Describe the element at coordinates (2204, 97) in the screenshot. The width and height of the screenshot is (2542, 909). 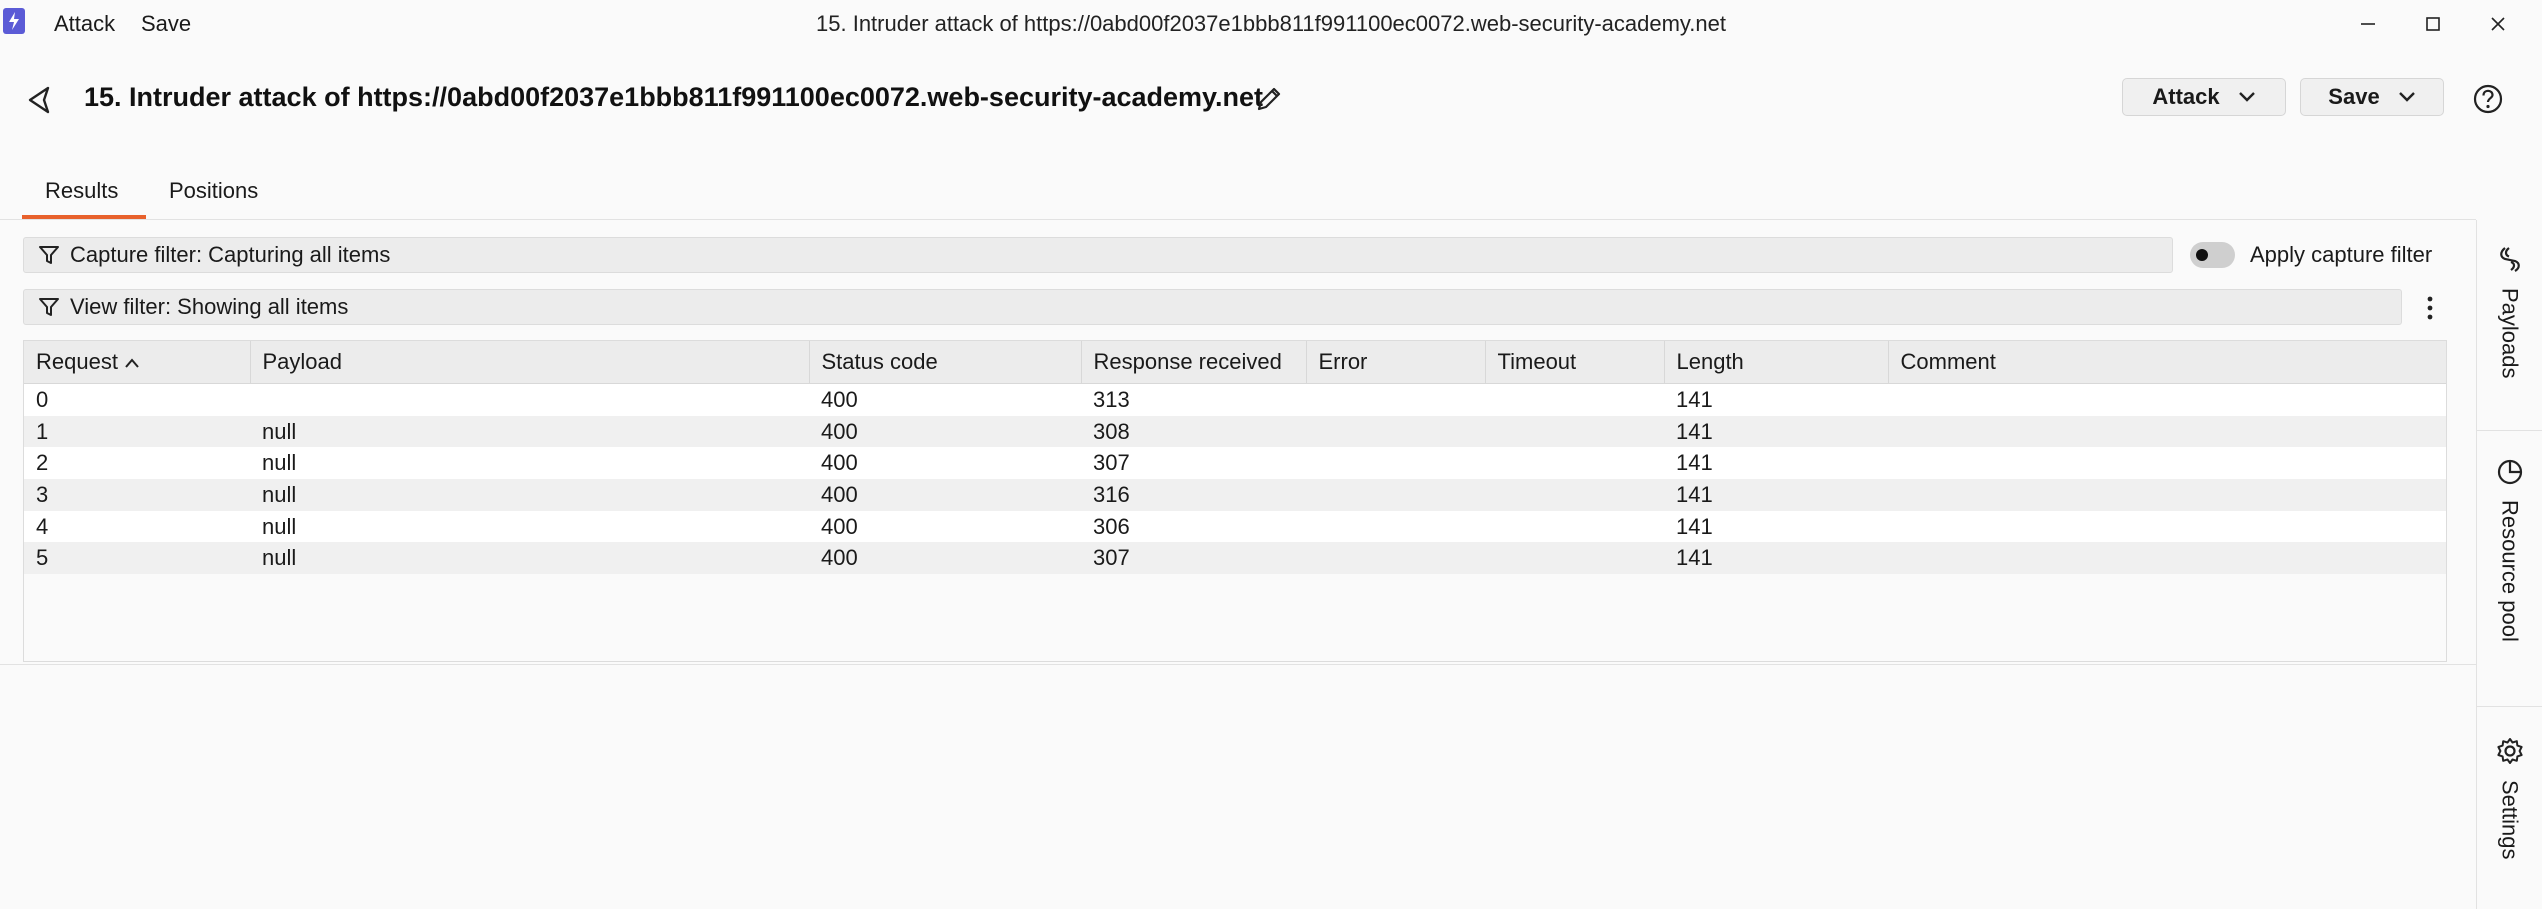
I see `attack-button: Attack` at that location.